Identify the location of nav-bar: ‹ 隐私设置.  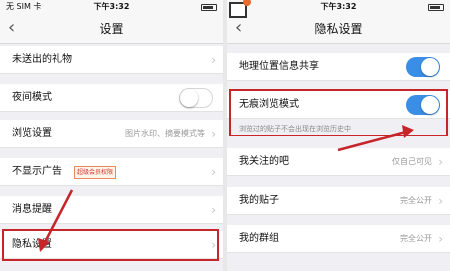
(338, 29).